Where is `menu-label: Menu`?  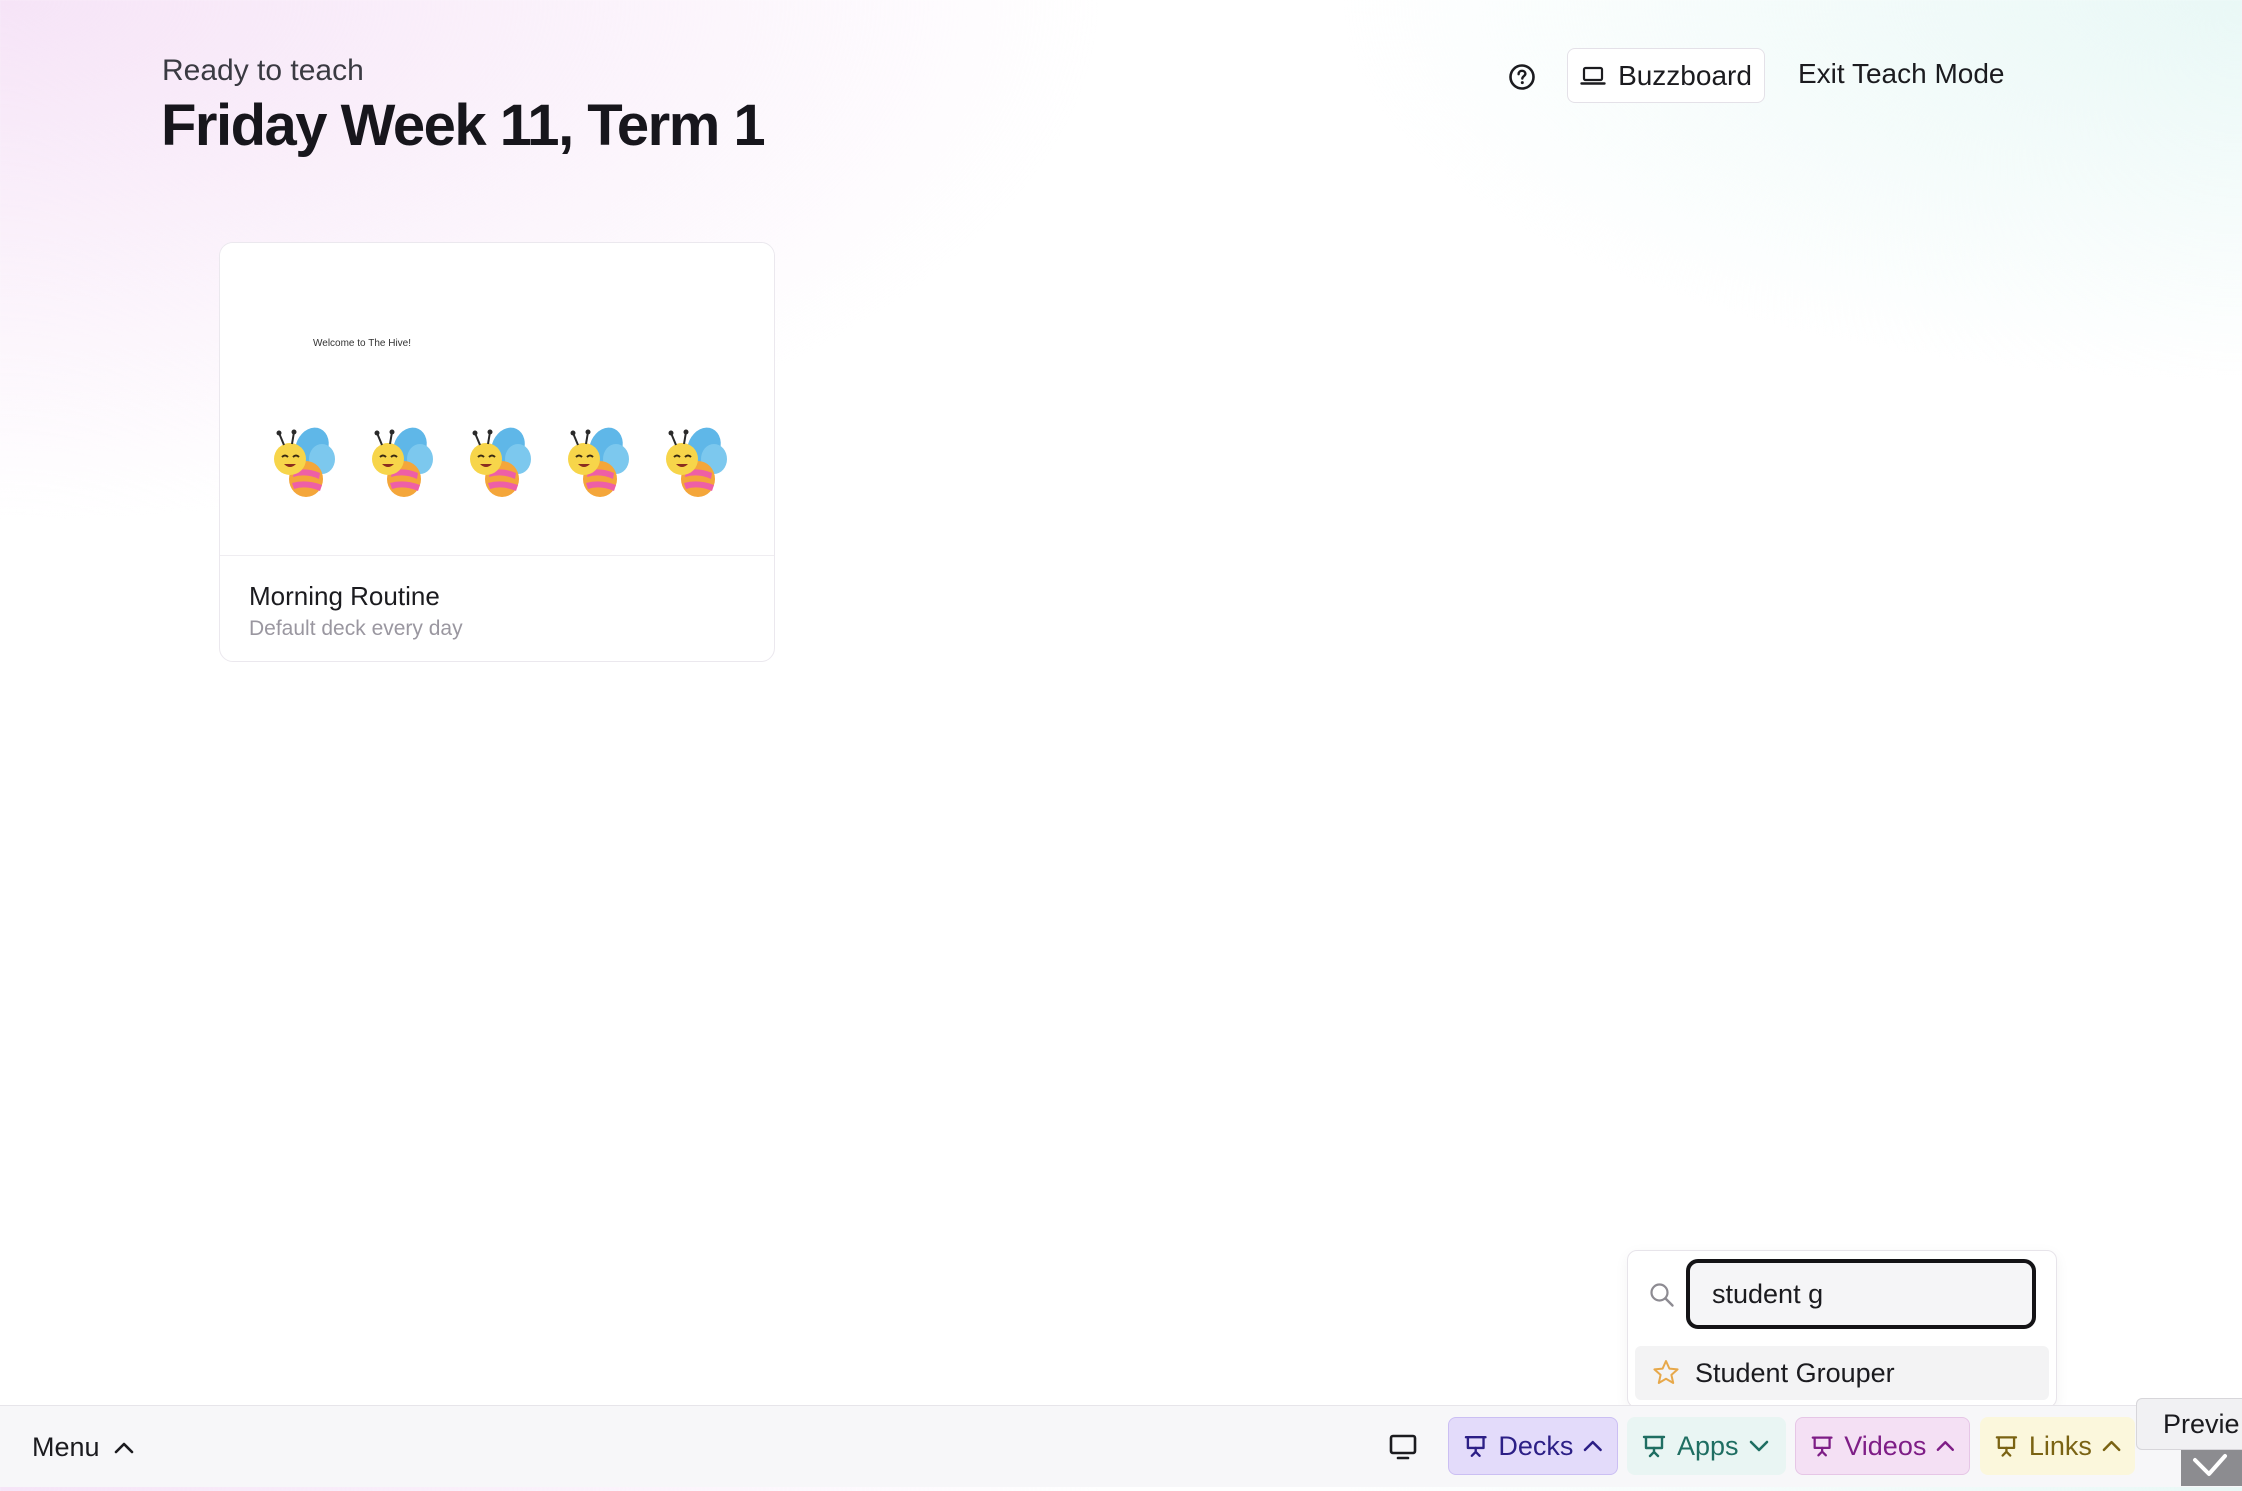
menu-label: Menu is located at coordinates (66, 1447).